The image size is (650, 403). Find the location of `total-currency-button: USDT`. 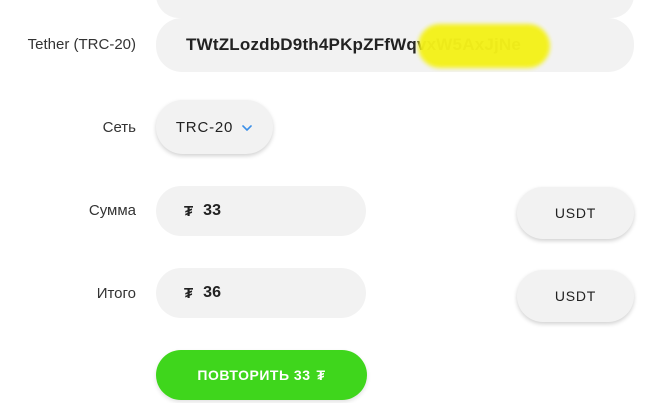

total-currency-button: USDT is located at coordinates (575, 296).